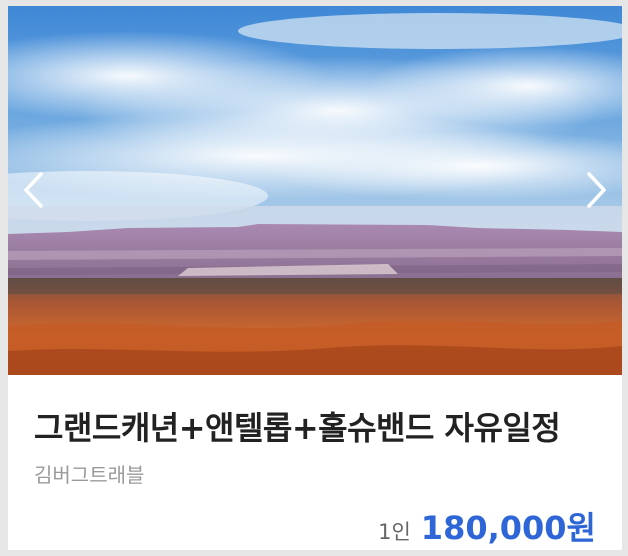 The image size is (628, 556). I want to click on price-unit: 1인, so click(394, 532).